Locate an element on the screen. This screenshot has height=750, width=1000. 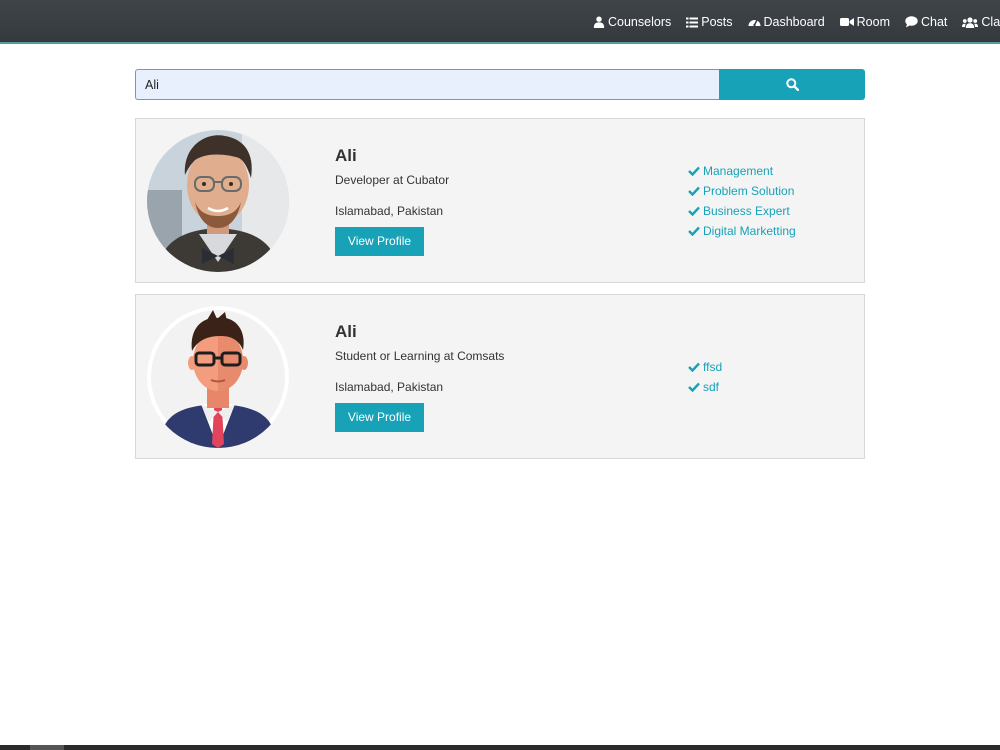
nav-label: Room is located at coordinates (873, 22).